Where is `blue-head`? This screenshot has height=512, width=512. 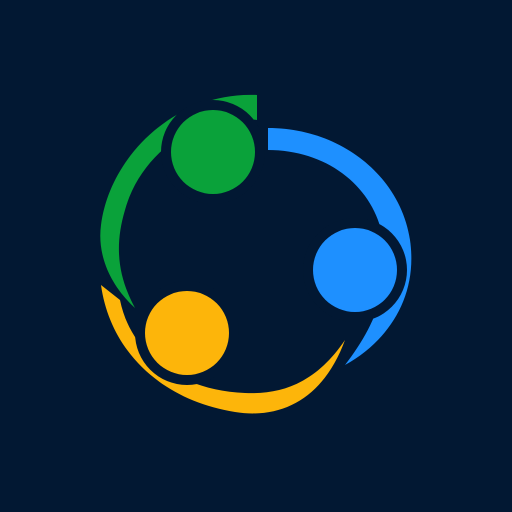 blue-head is located at coordinates (355, 270).